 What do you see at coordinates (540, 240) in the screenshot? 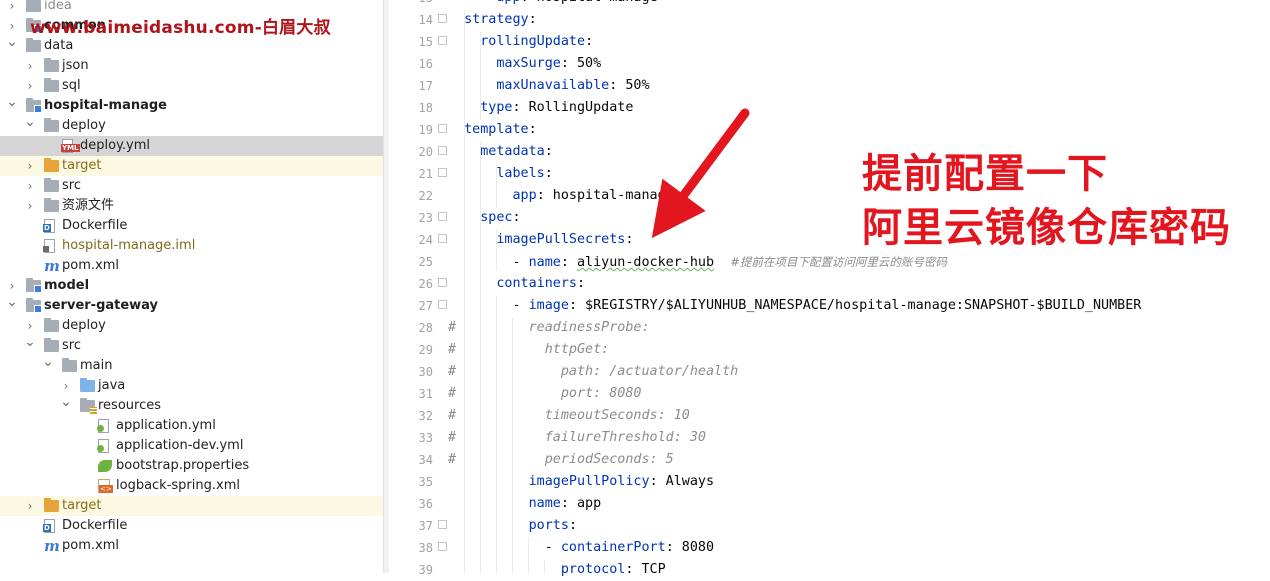
I see `code-line: imagePullSecrets:` at bounding box center [540, 240].